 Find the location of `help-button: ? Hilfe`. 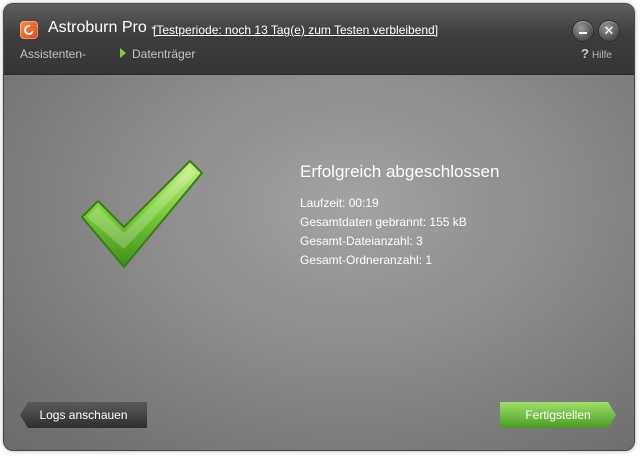

help-button: ? Hilfe is located at coordinates (596, 53).